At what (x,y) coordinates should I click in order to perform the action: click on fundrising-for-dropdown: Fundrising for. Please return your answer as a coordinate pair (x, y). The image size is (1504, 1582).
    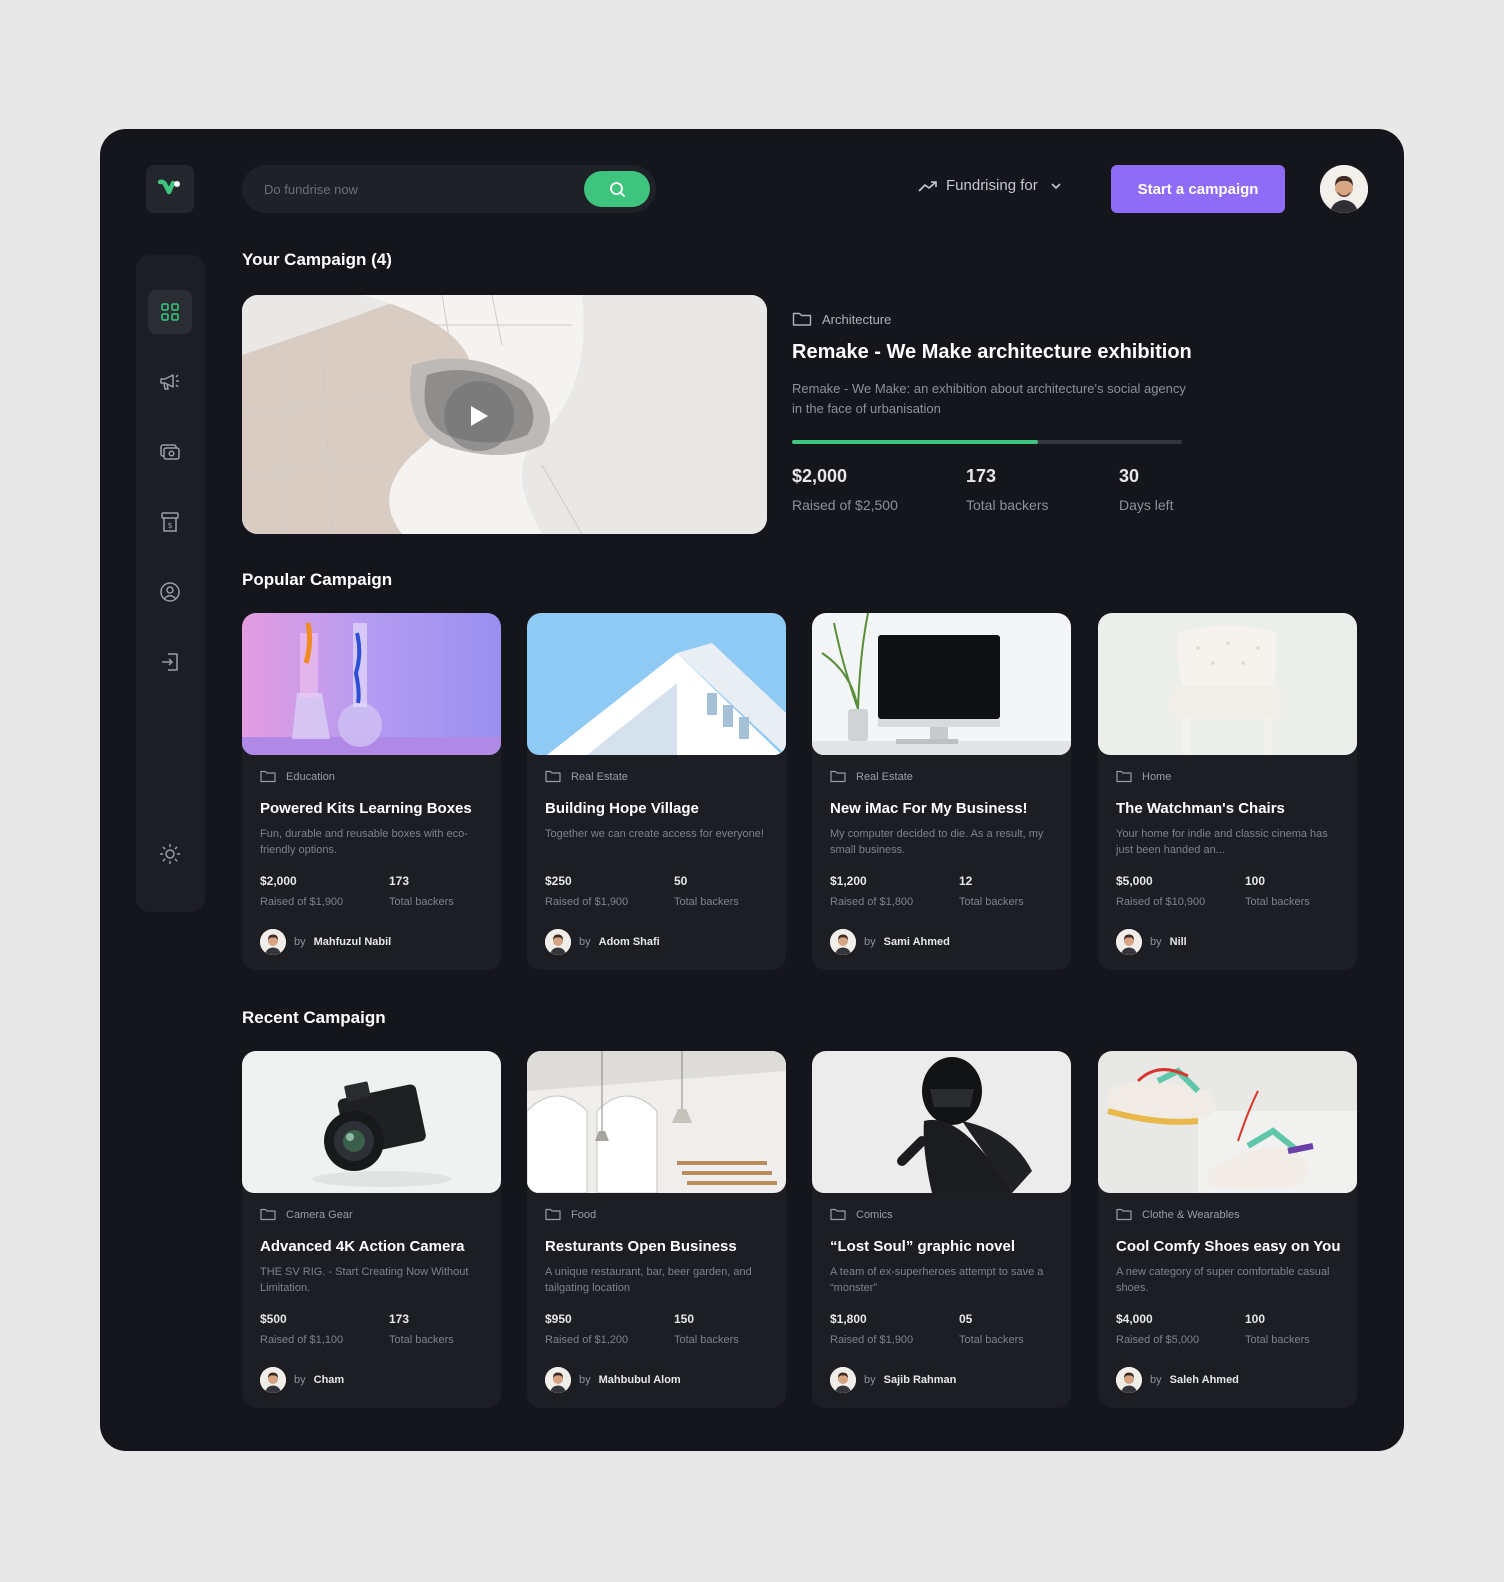
    Looking at the image, I should click on (990, 185).